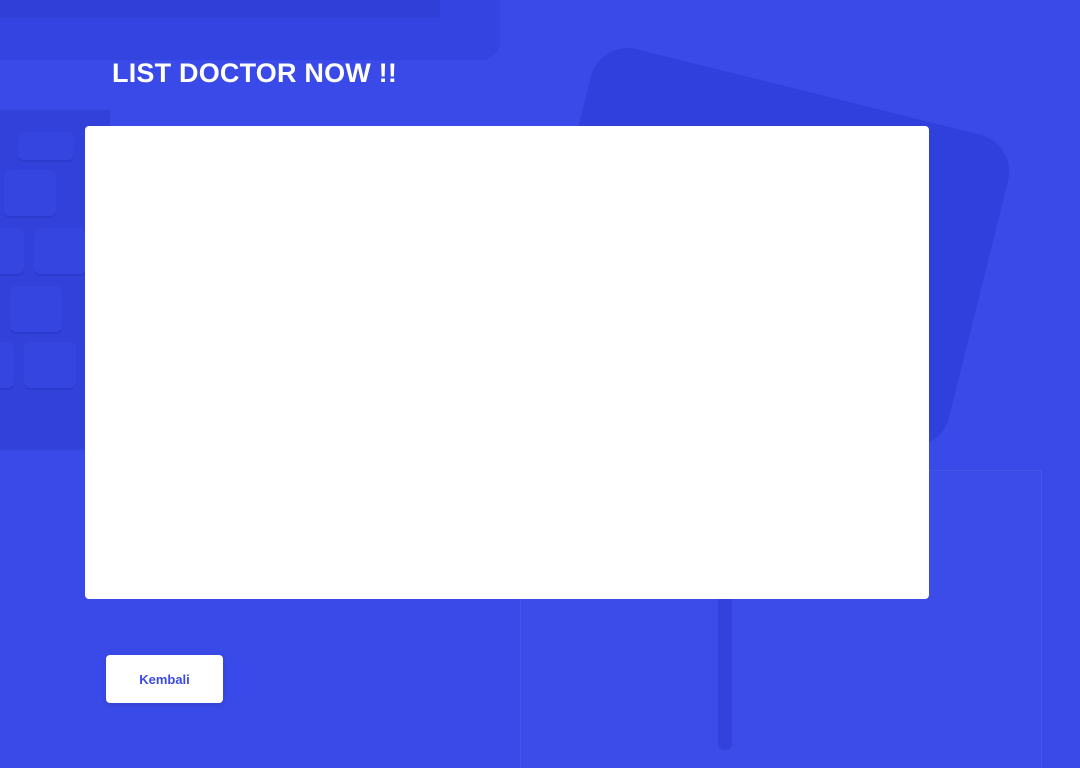 This screenshot has height=768, width=1080. I want to click on back-button: Kembali, so click(164, 679).